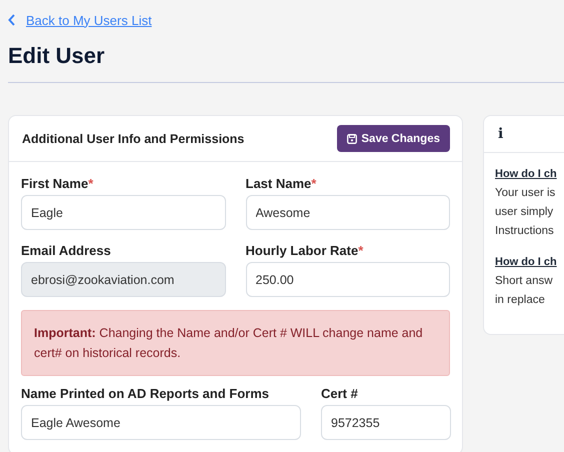 The height and width of the screenshot is (452, 564). Describe the element at coordinates (393, 138) in the screenshot. I see `save-changes-button: Save Changes` at that location.